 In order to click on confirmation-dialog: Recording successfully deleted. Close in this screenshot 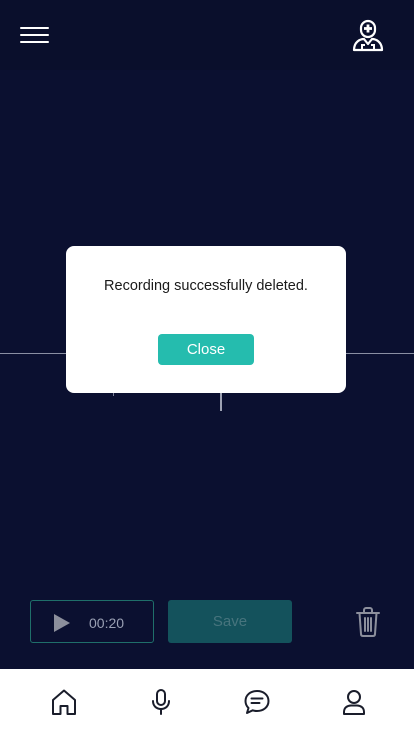, I will do `click(206, 319)`.